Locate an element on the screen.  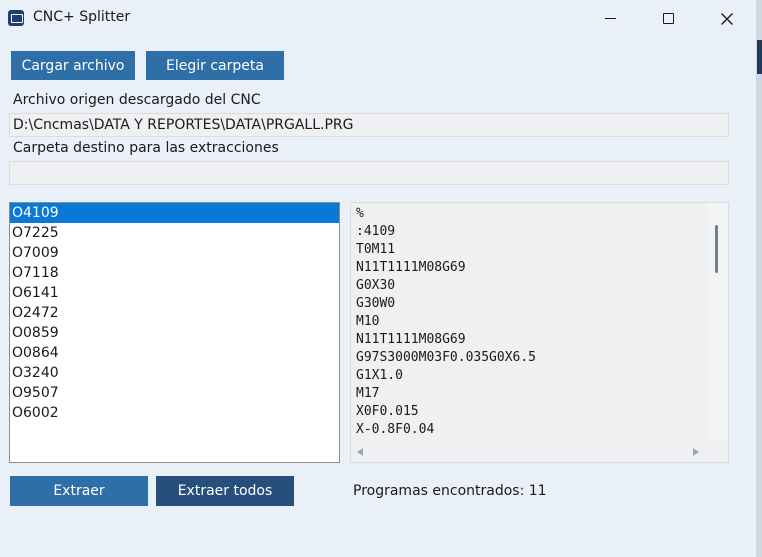
close-icon is located at coordinates (727, 18).